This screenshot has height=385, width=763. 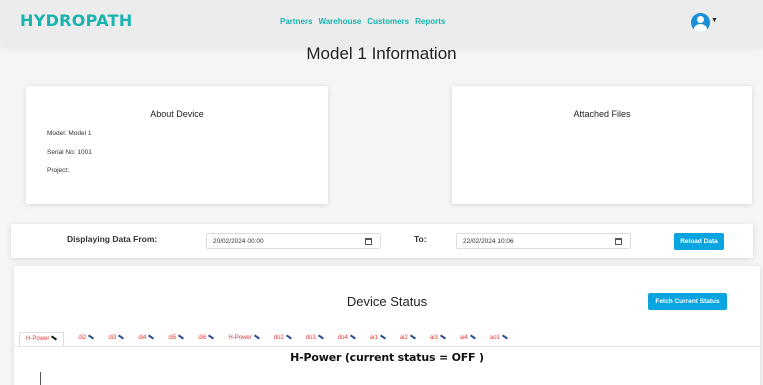 I want to click on tab-di3: di3, so click(x=113, y=339).